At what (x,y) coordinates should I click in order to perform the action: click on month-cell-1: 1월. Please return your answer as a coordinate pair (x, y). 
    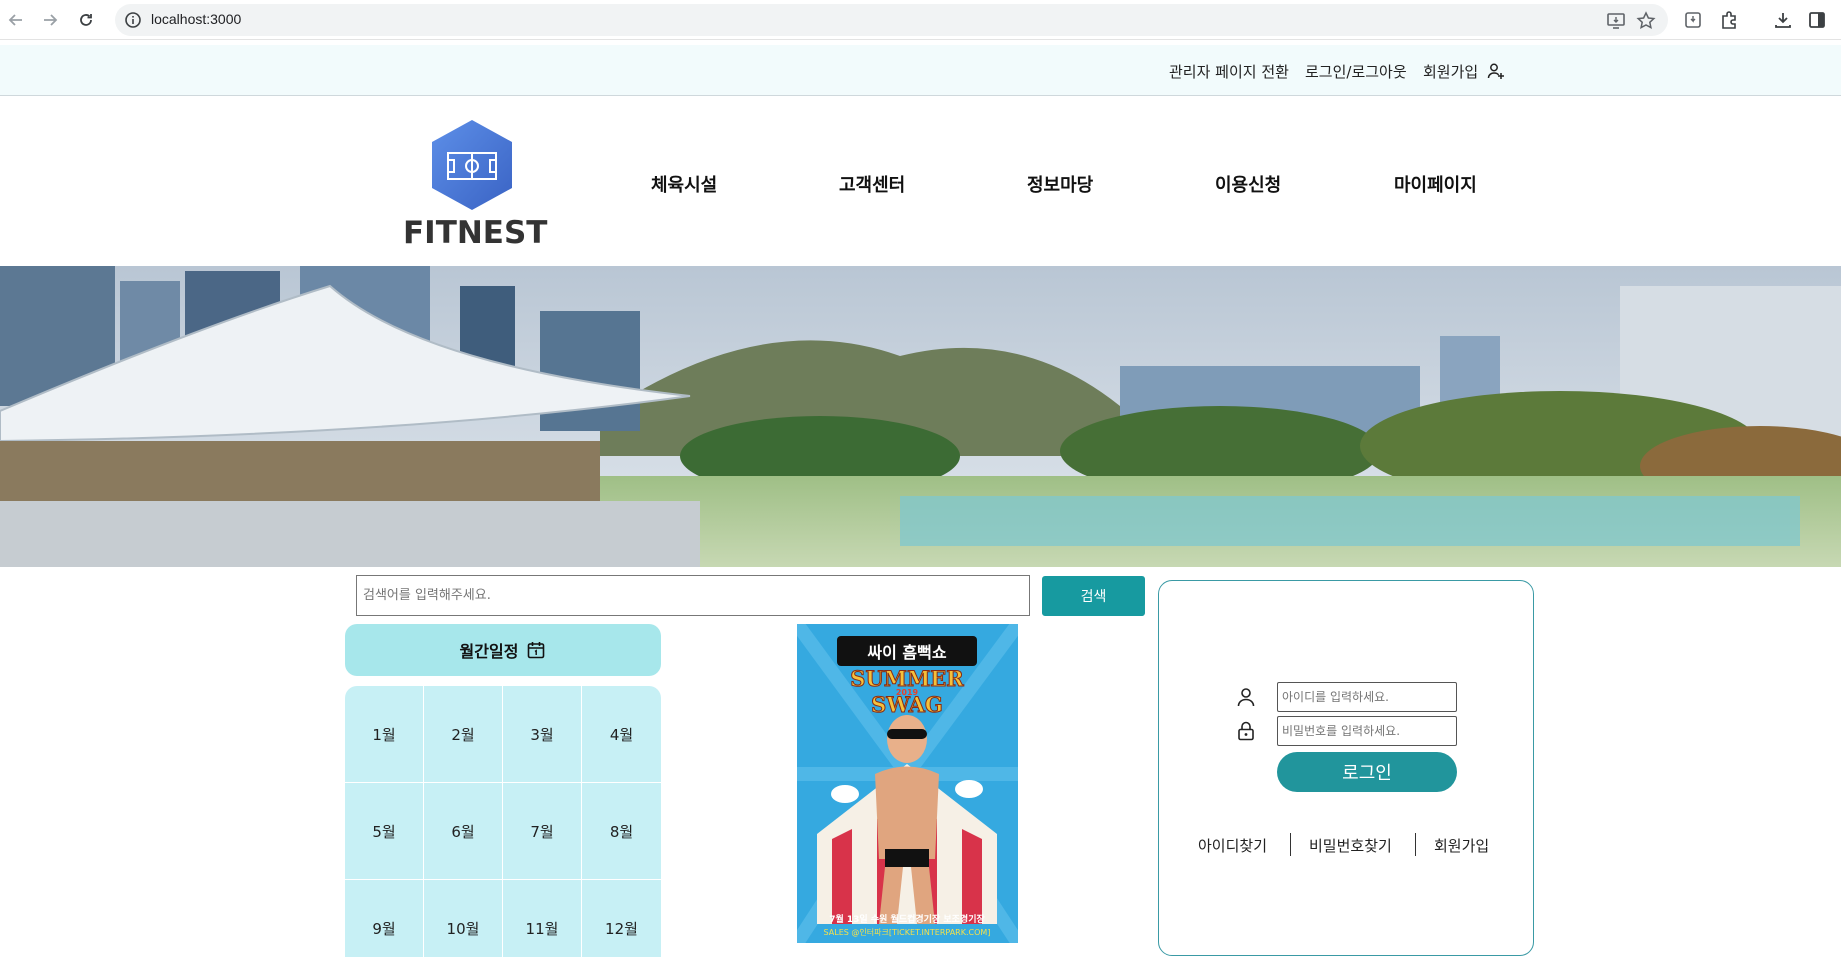
    Looking at the image, I should click on (384, 734).